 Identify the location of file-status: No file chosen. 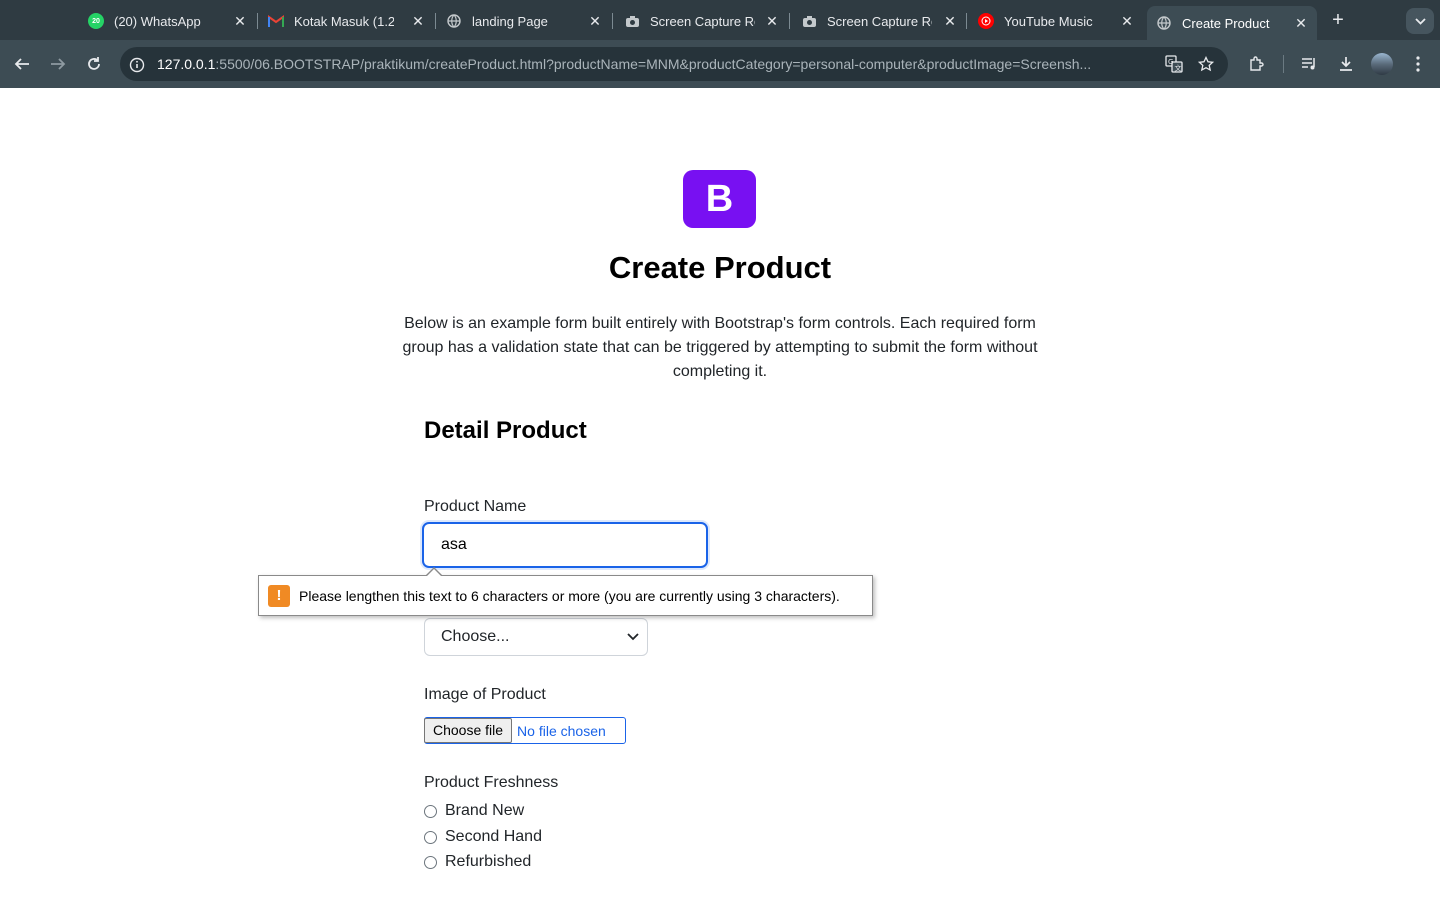
(561, 730).